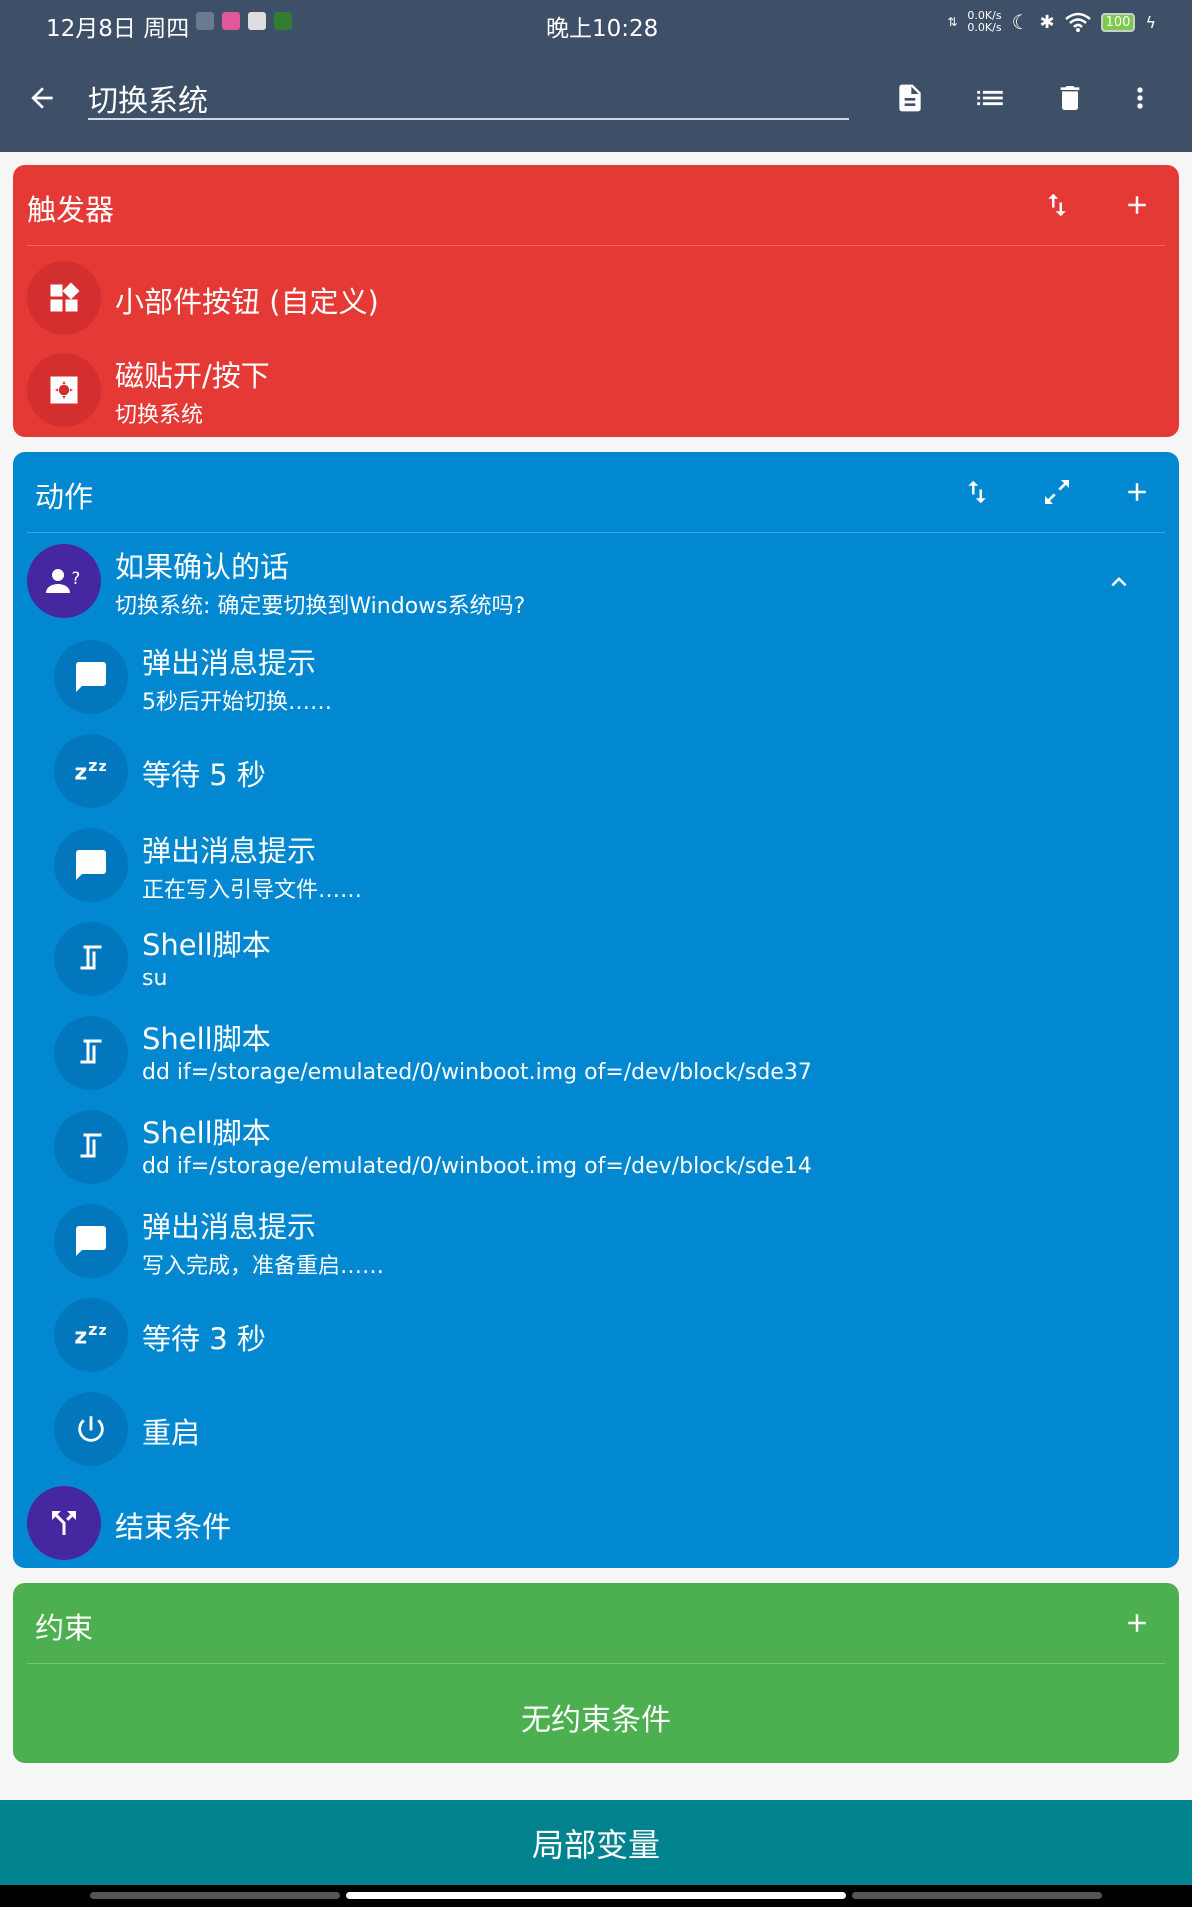 This screenshot has height=1907, width=1192. Describe the element at coordinates (596, 1336) in the screenshot. I see `action-item: zzz 等待 3 秒` at that location.